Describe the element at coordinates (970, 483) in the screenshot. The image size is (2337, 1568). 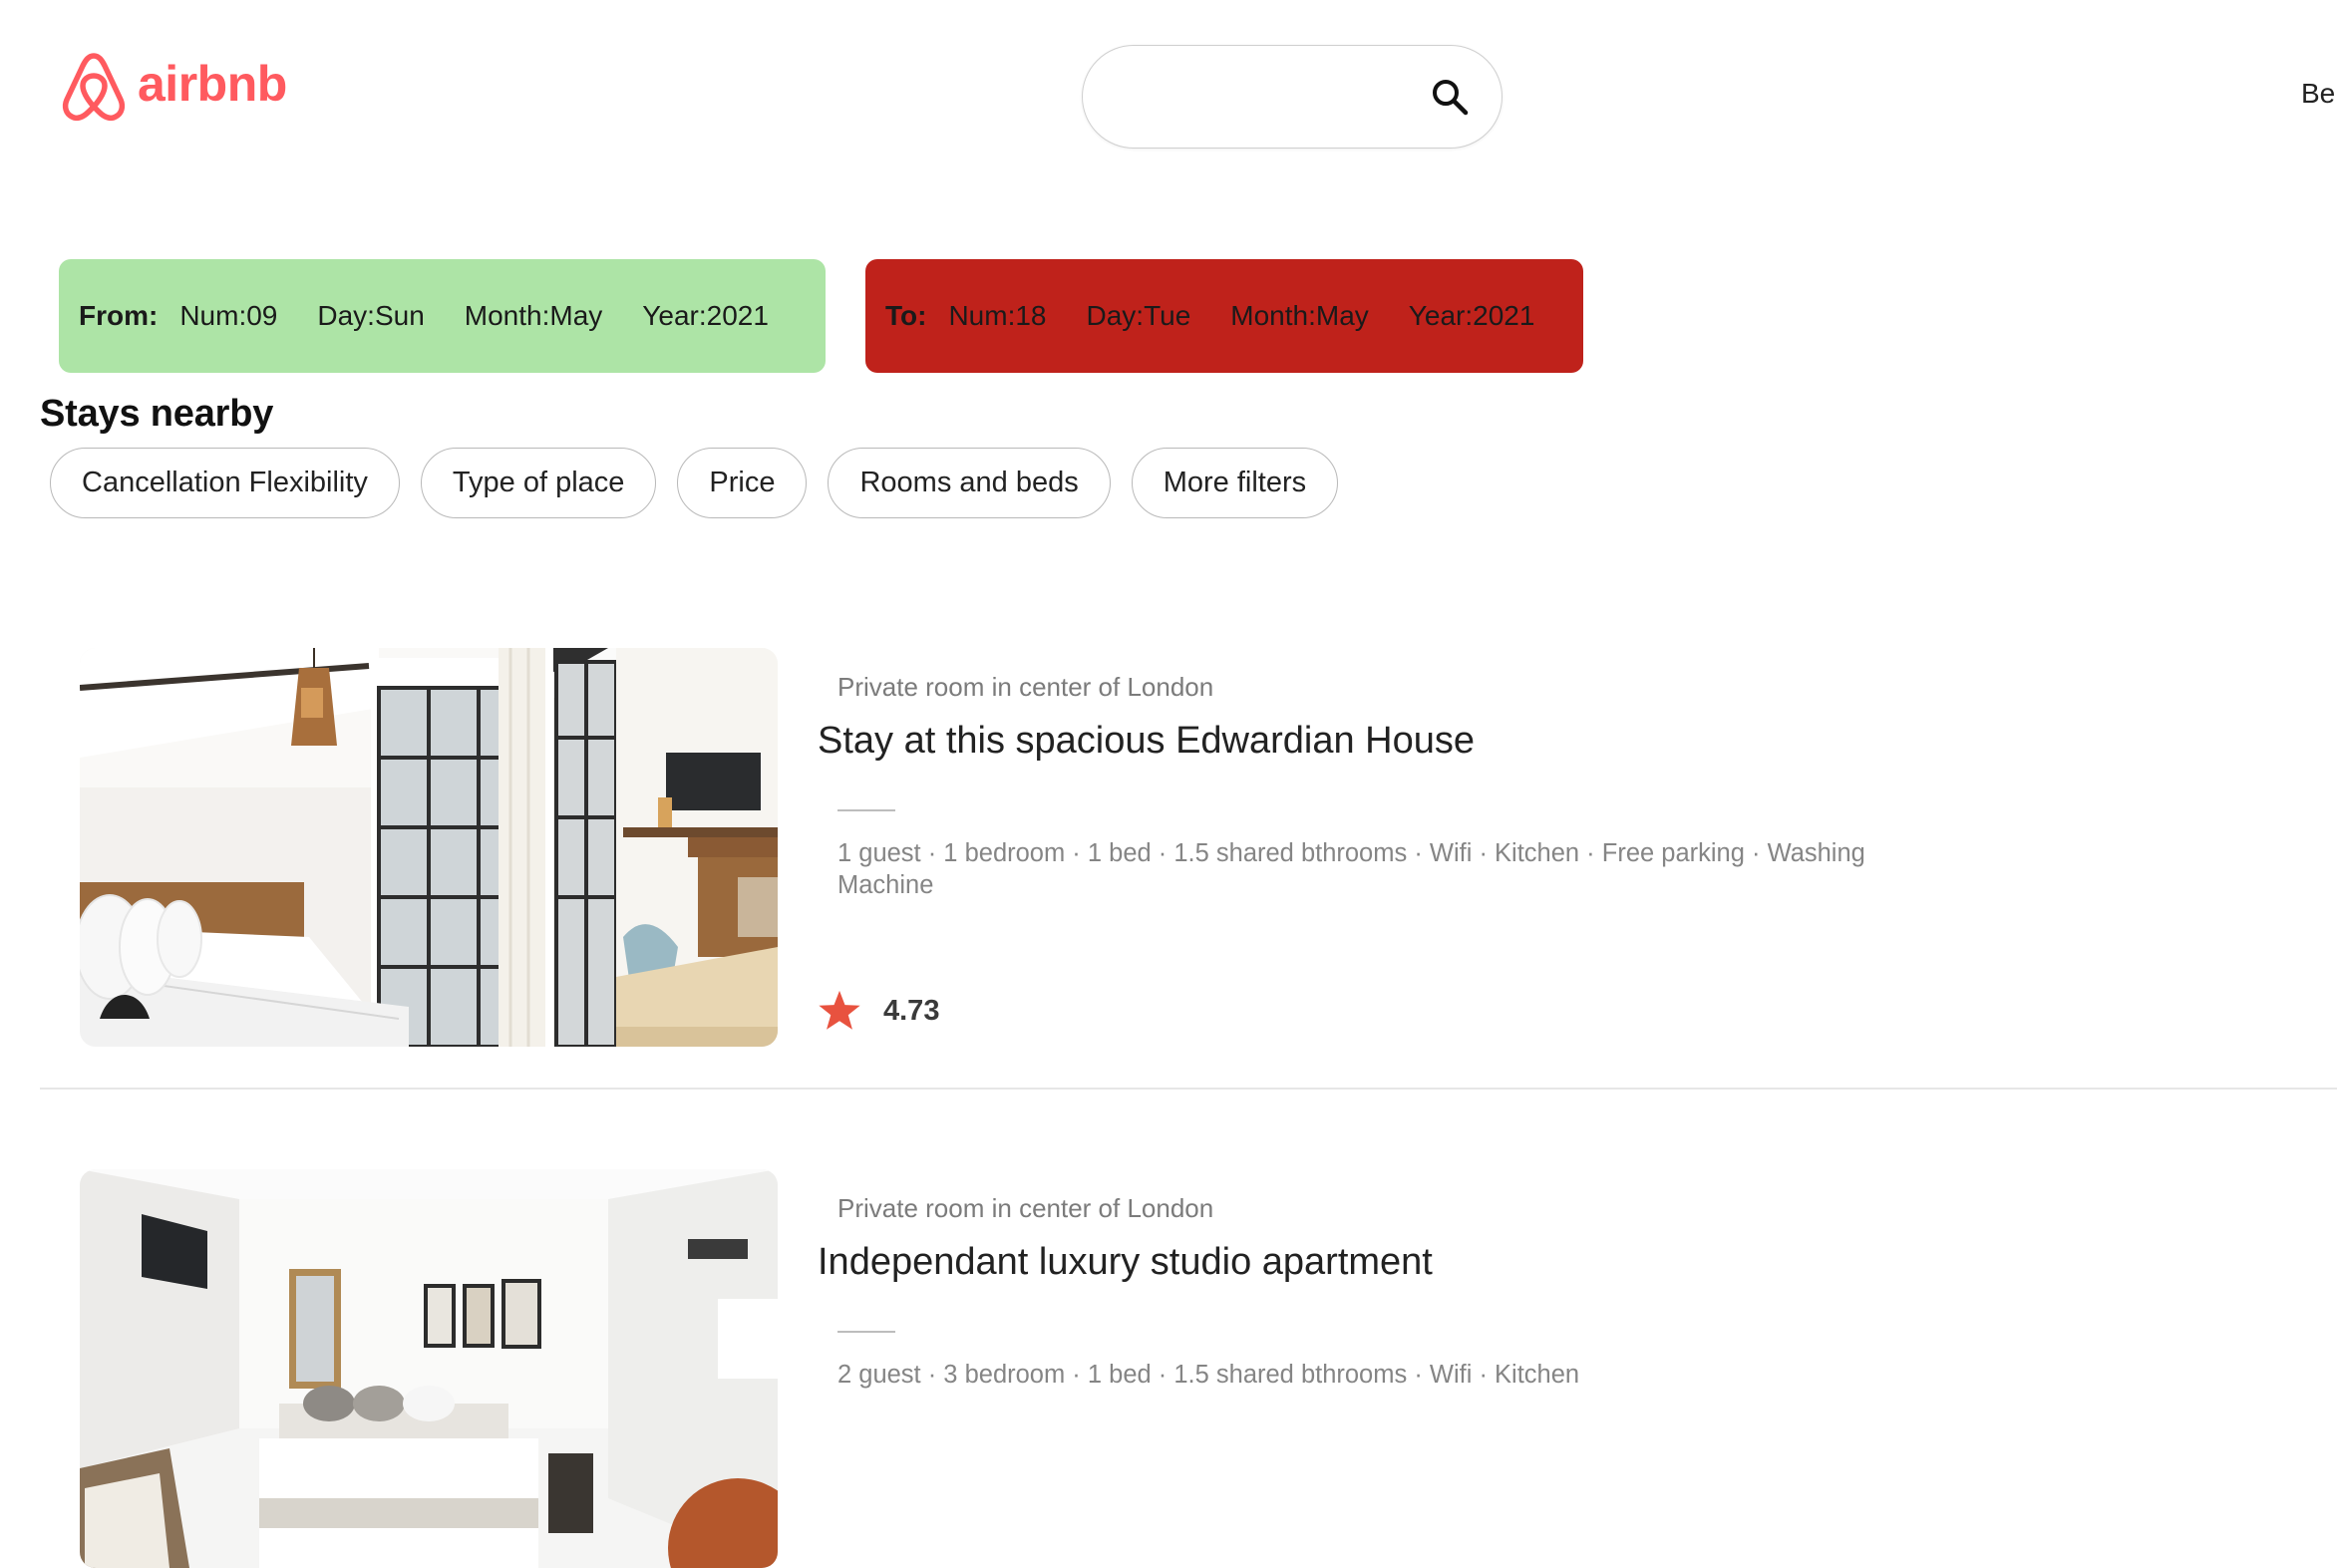
I see `filter-rooms-and-beds: Rooms and beds` at that location.